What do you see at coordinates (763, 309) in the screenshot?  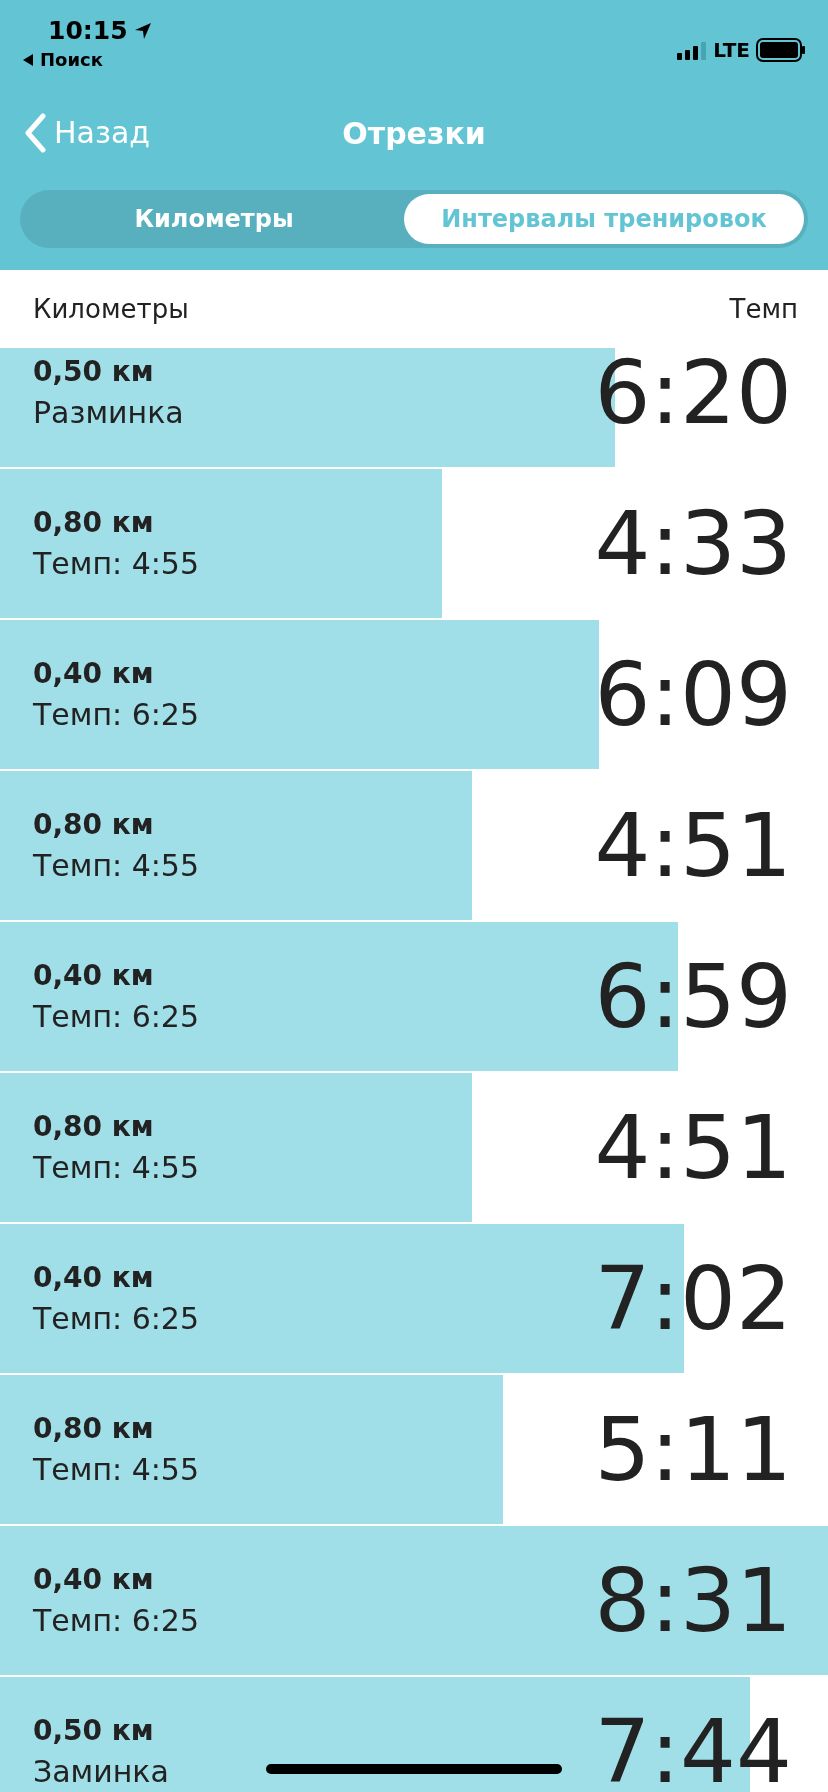 I see `column-header: Темп` at bounding box center [763, 309].